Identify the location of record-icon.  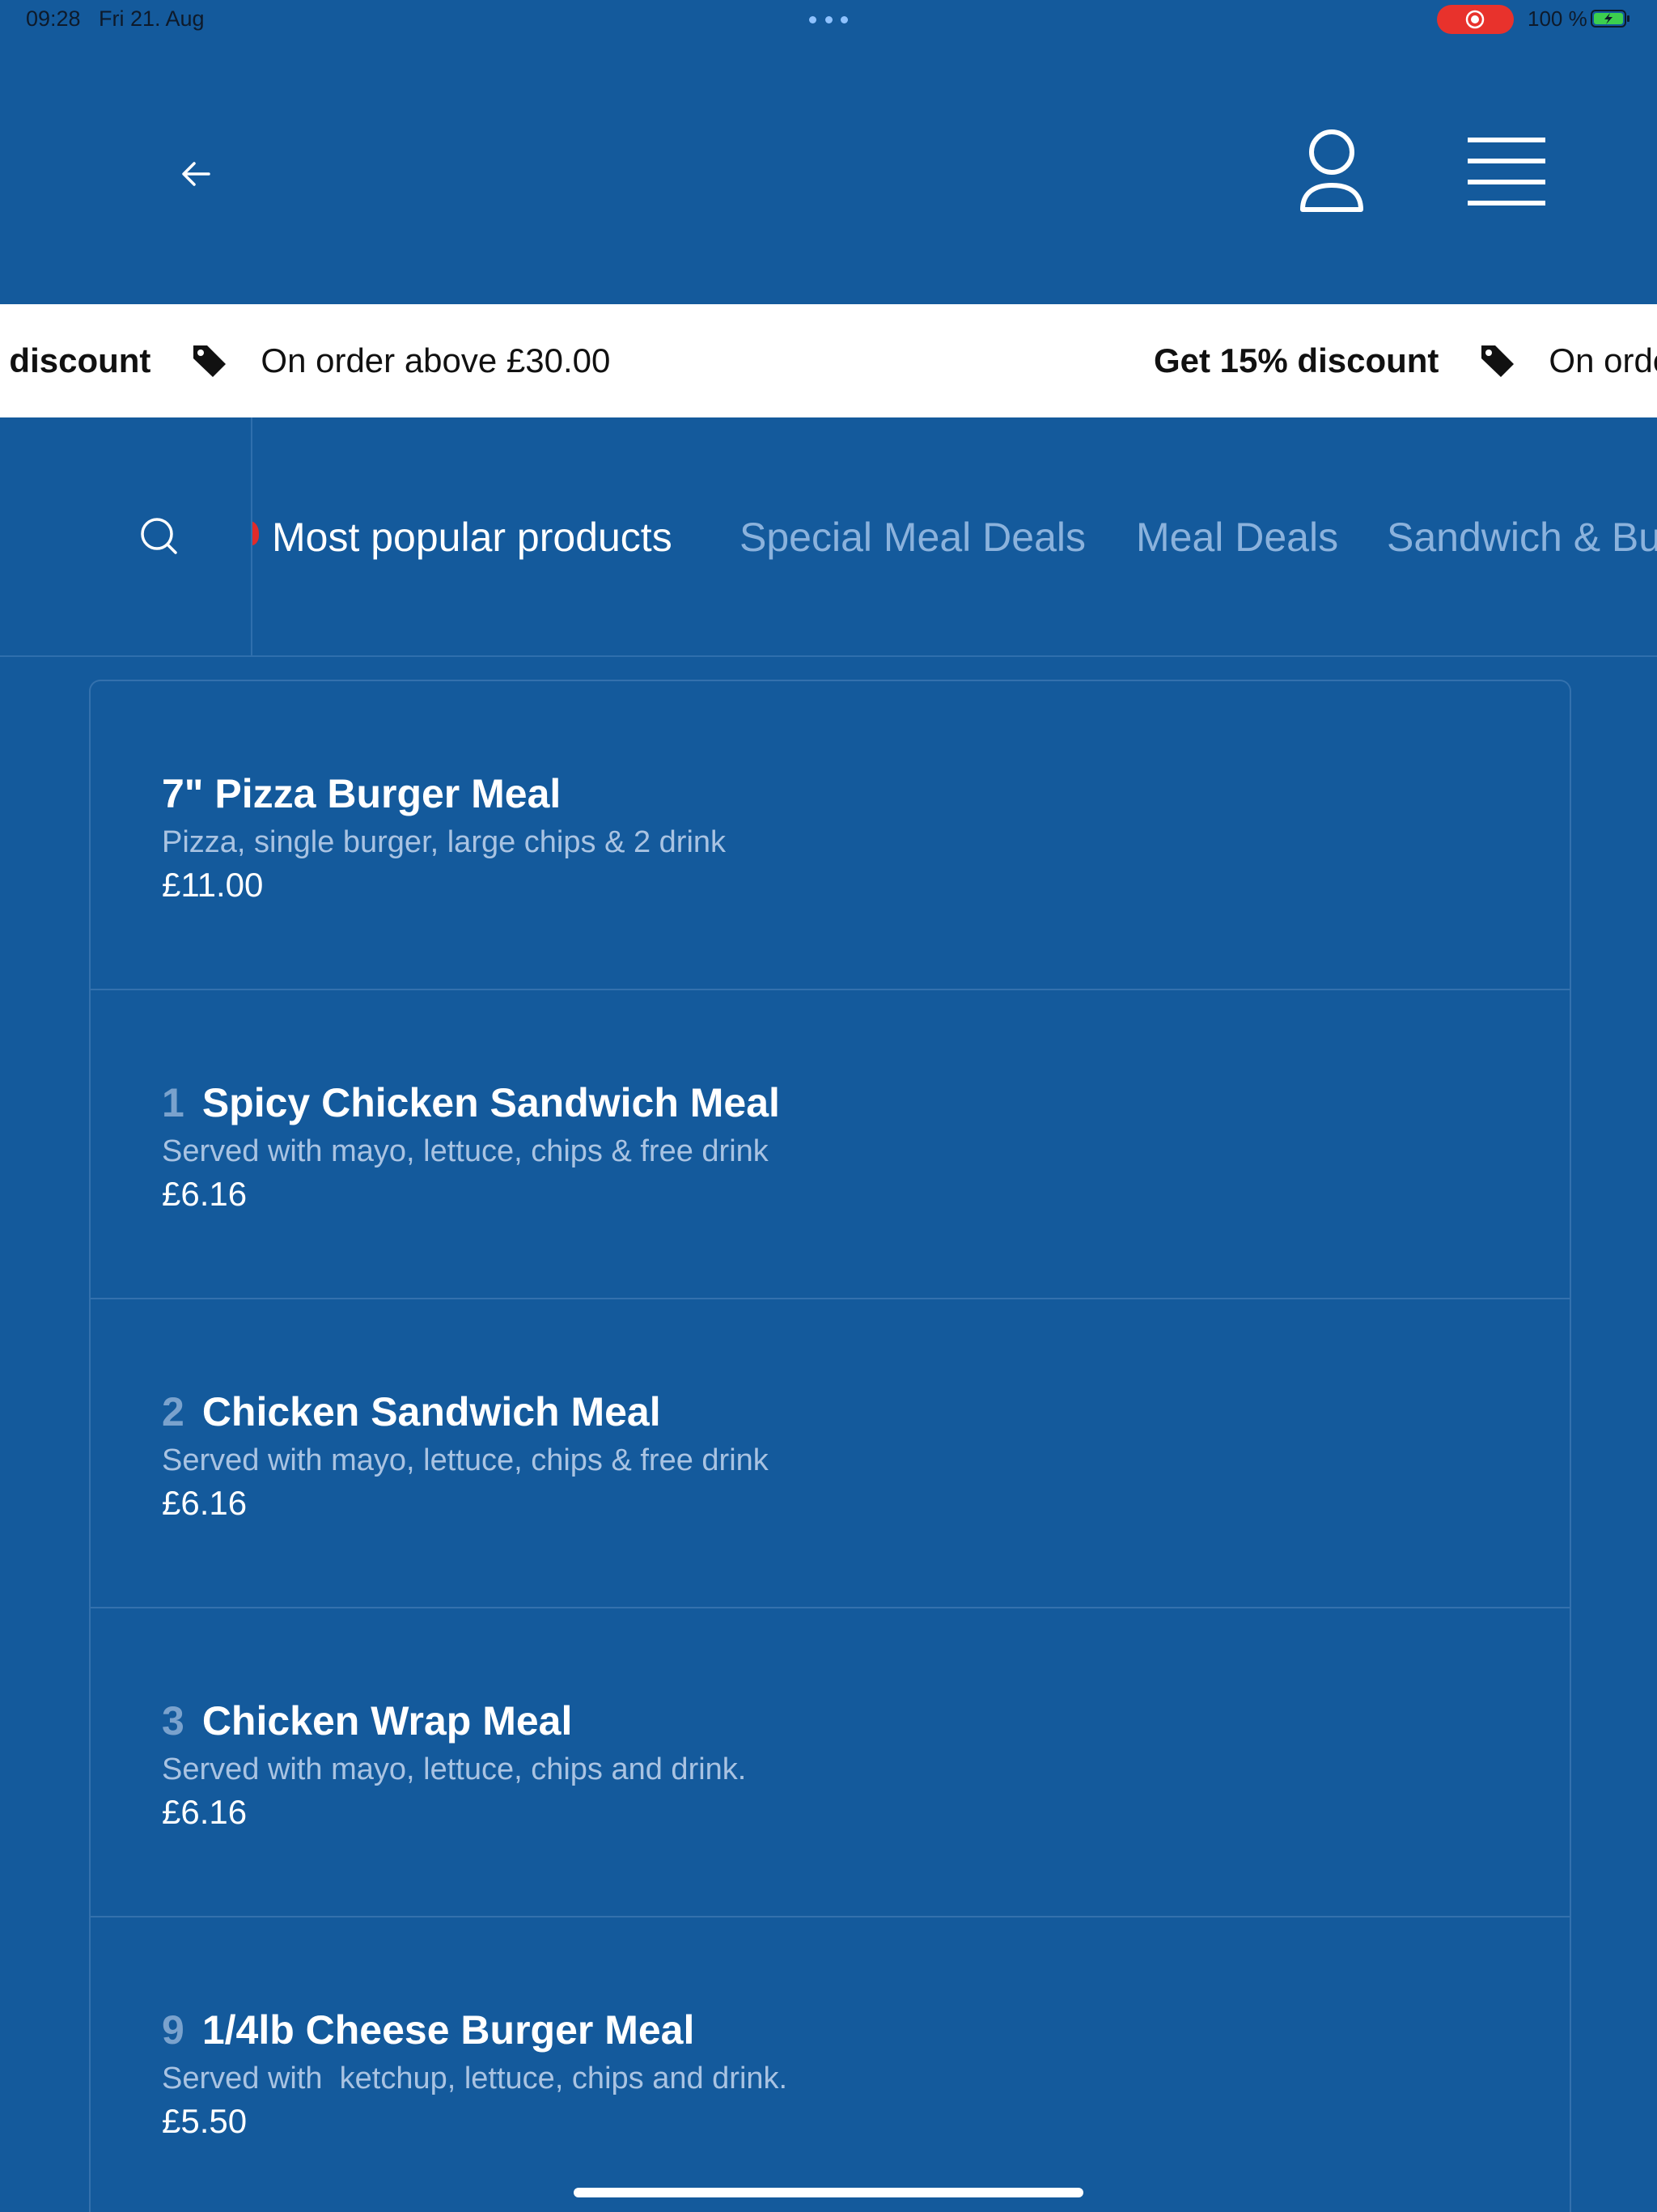
(1475, 19).